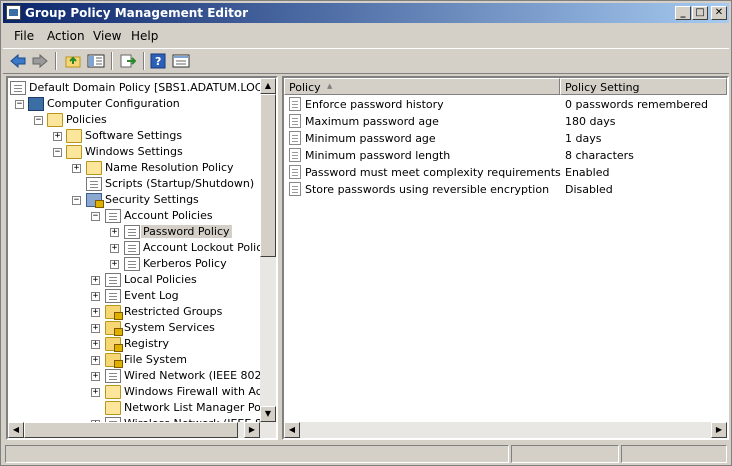 This screenshot has width=732, height=466. I want to click on tree-horizontal-scrollbar: ◀ ▶, so click(142, 430).